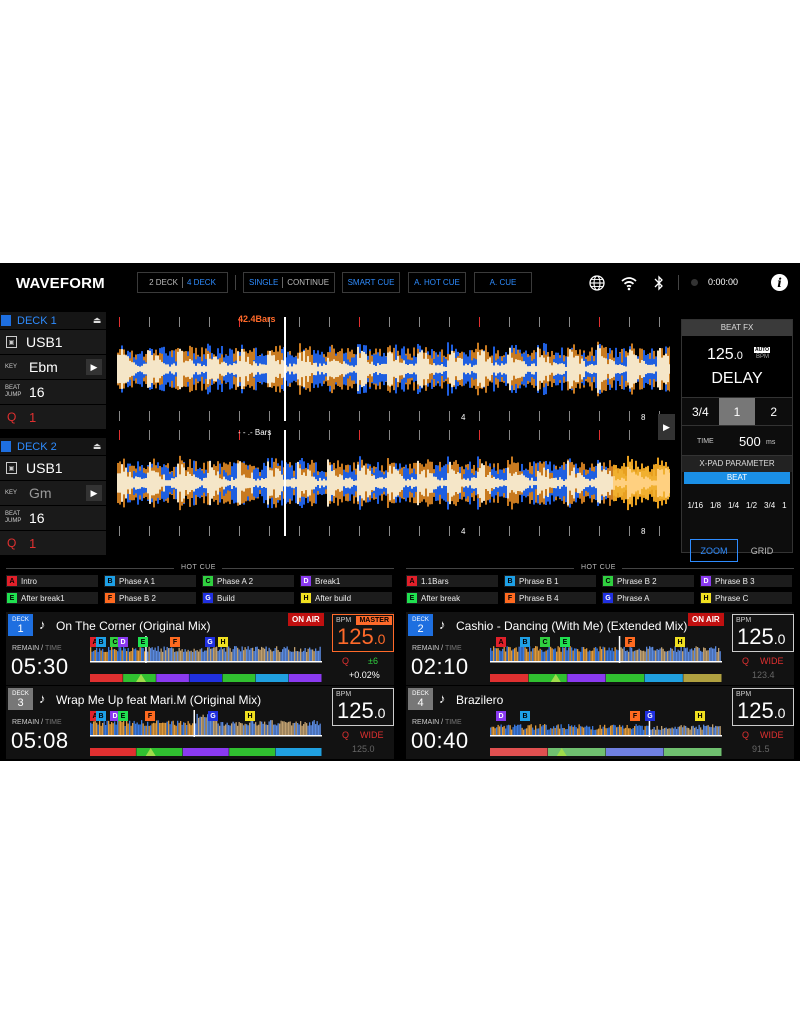 The width and height of the screenshot is (800, 1024). Describe the element at coordinates (53, 320) in the screenshot. I see `deck1-header: DECK 1 ⏏` at that location.